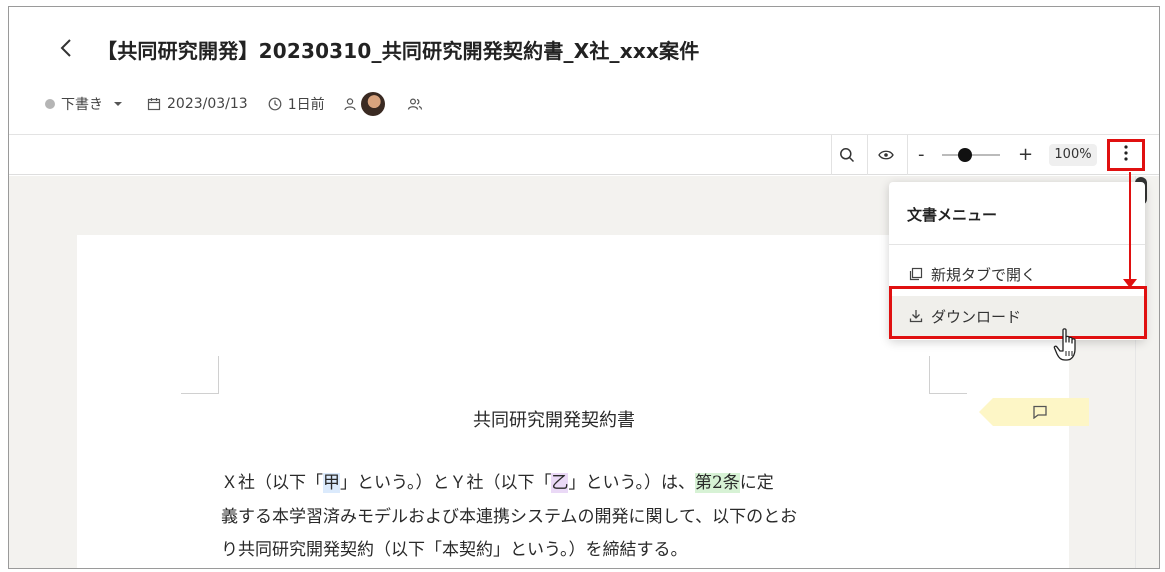  I want to click on status-dot-icon, so click(50, 104).